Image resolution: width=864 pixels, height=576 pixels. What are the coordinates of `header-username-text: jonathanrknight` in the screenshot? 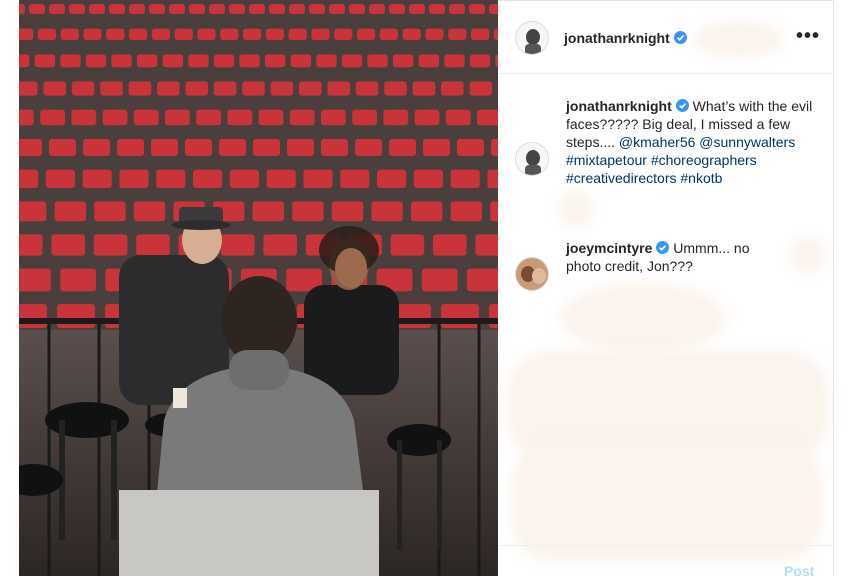 It's located at (617, 38).